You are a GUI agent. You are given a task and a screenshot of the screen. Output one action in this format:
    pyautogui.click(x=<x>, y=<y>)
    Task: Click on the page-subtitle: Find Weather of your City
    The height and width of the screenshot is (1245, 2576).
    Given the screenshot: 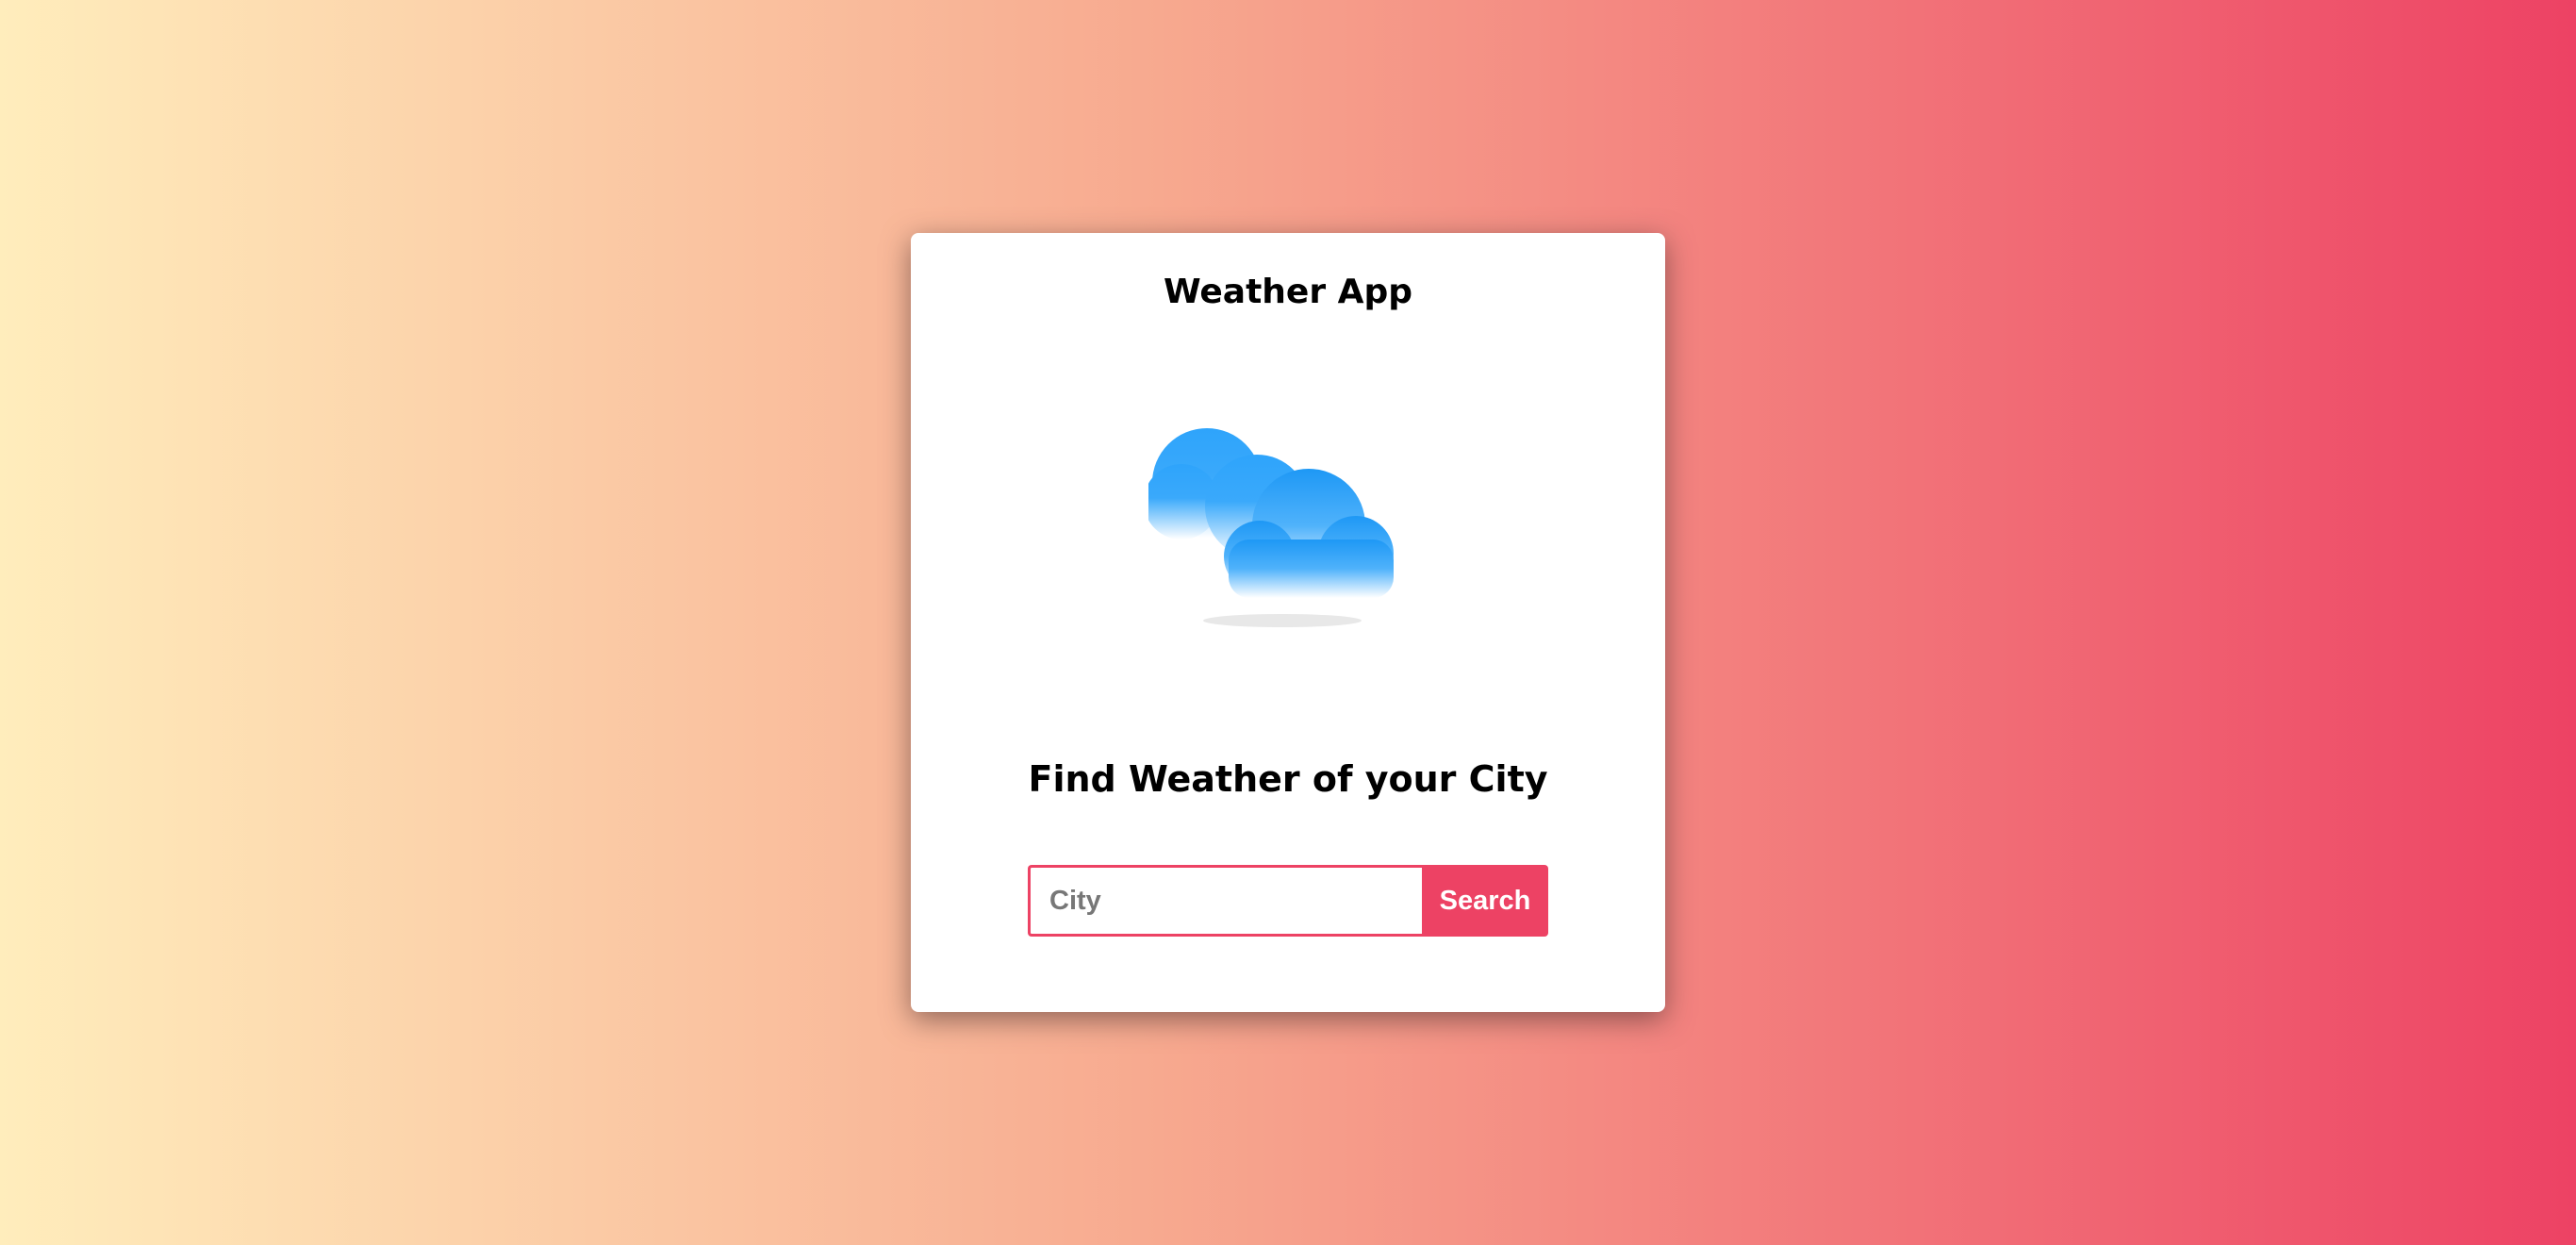 What is the action you would take?
    pyautogui.click(x=1288, y=779)
    